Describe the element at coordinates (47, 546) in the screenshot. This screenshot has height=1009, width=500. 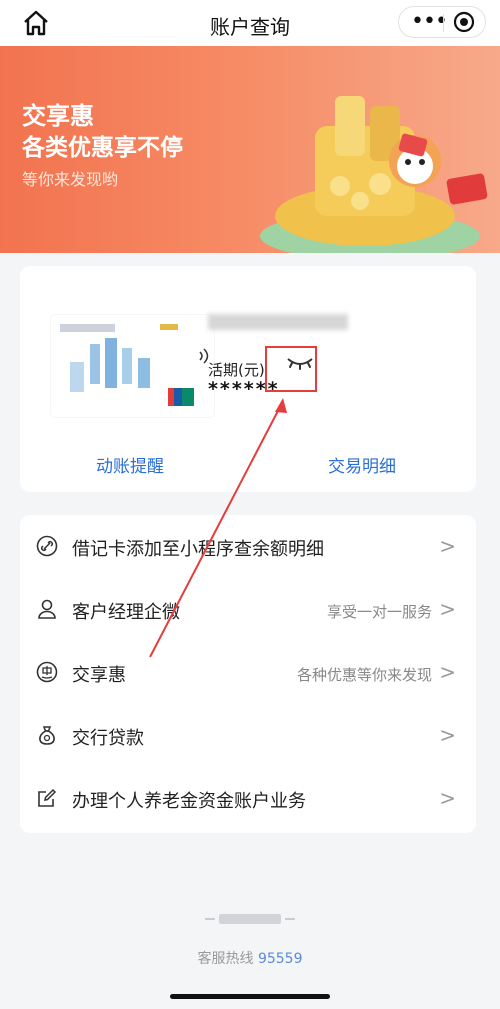
I see `link-icon` at that location.